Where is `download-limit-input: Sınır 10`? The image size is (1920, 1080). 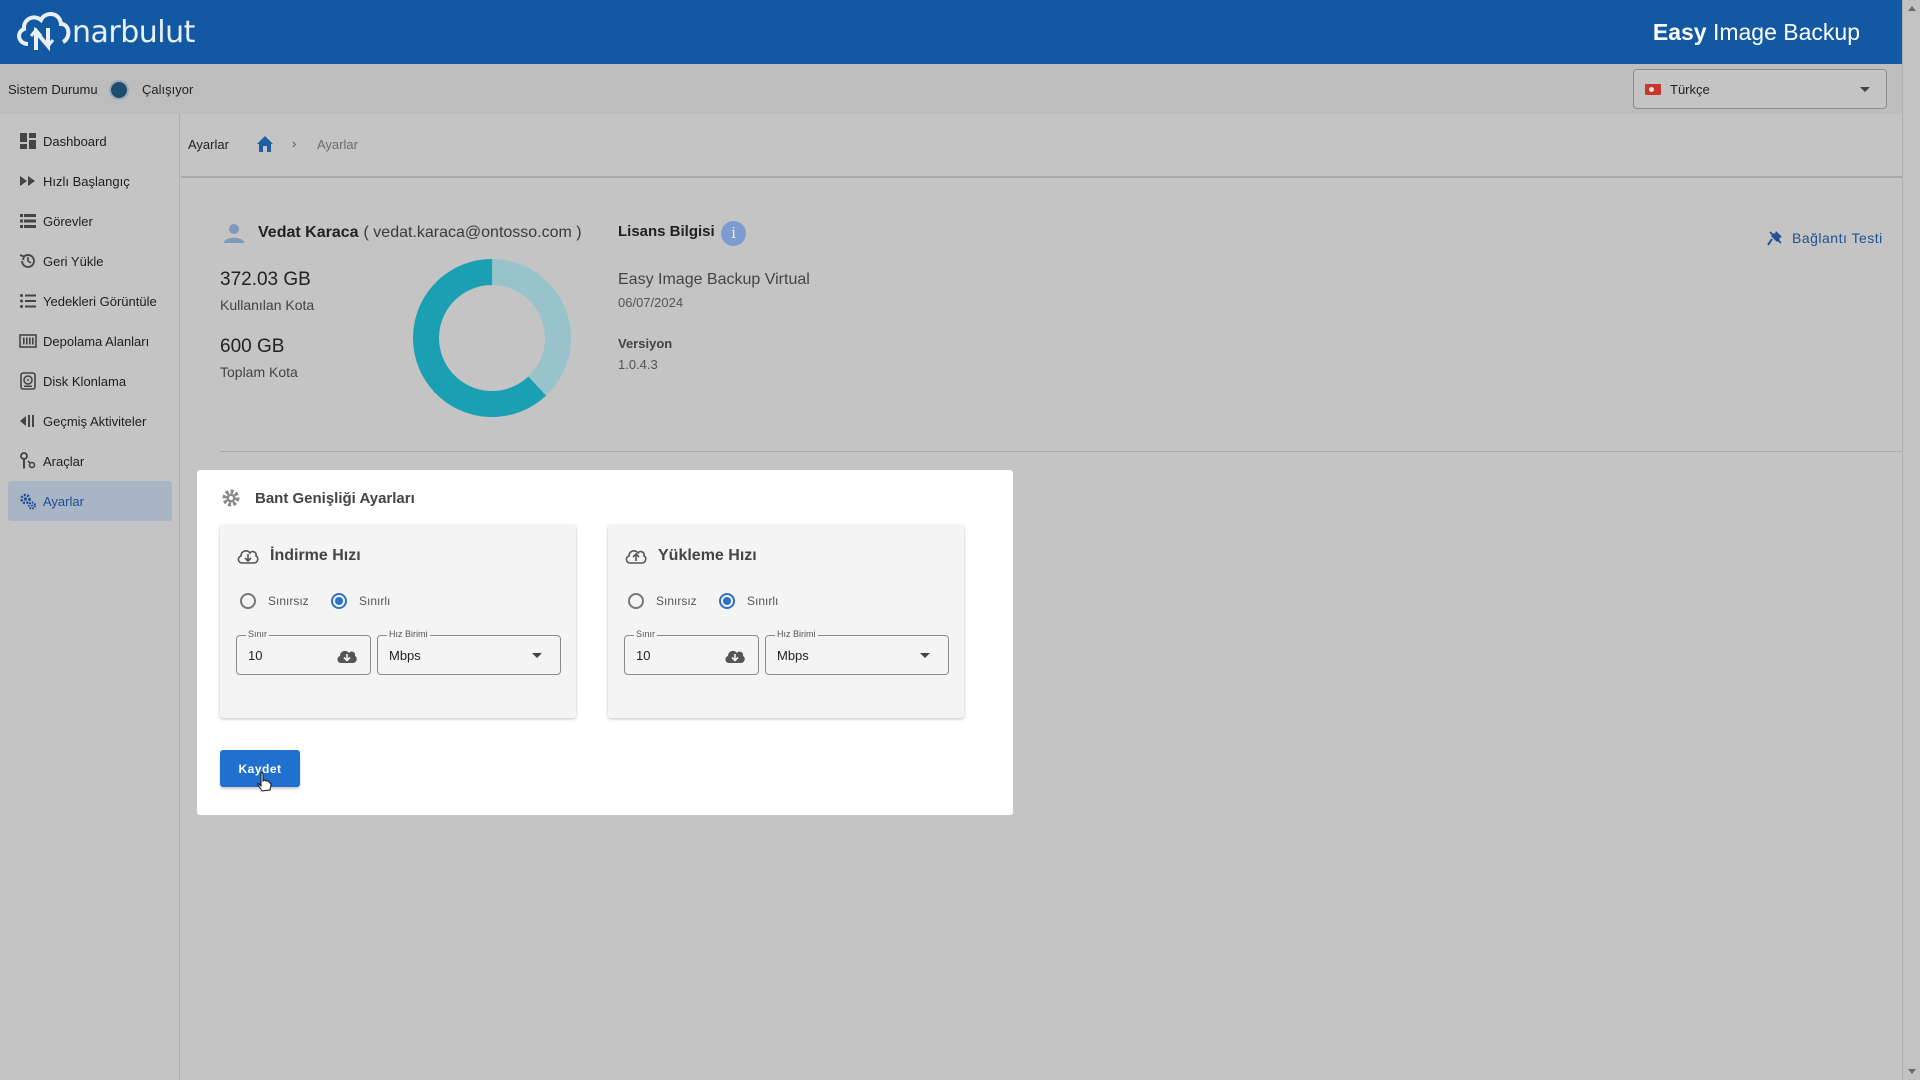
download-limit-input: Sınır 10 is located at coordinates (303, 652).